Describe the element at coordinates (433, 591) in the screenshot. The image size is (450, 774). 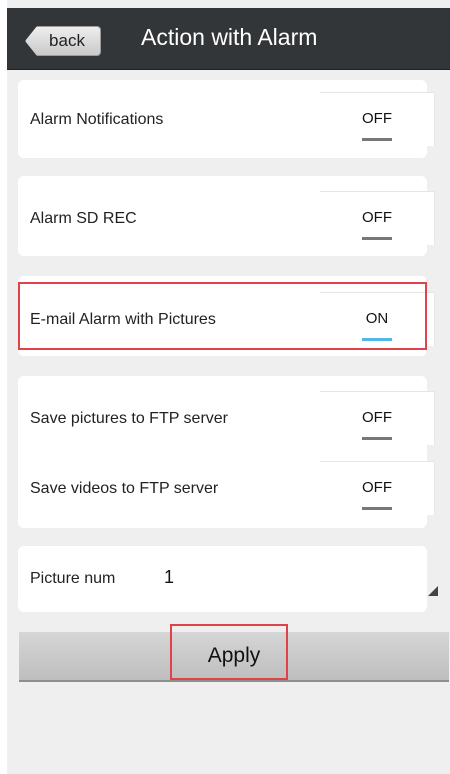
I see `dropdown-arrow-icon` at that location.